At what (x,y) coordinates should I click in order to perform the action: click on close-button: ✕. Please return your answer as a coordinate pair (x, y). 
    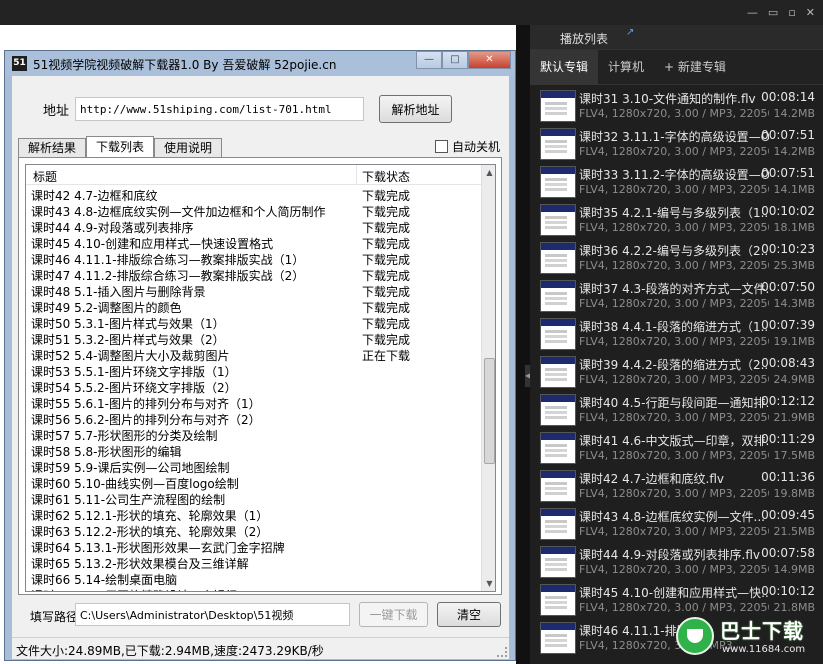
    Looking at the image, I should click on (489, 60).